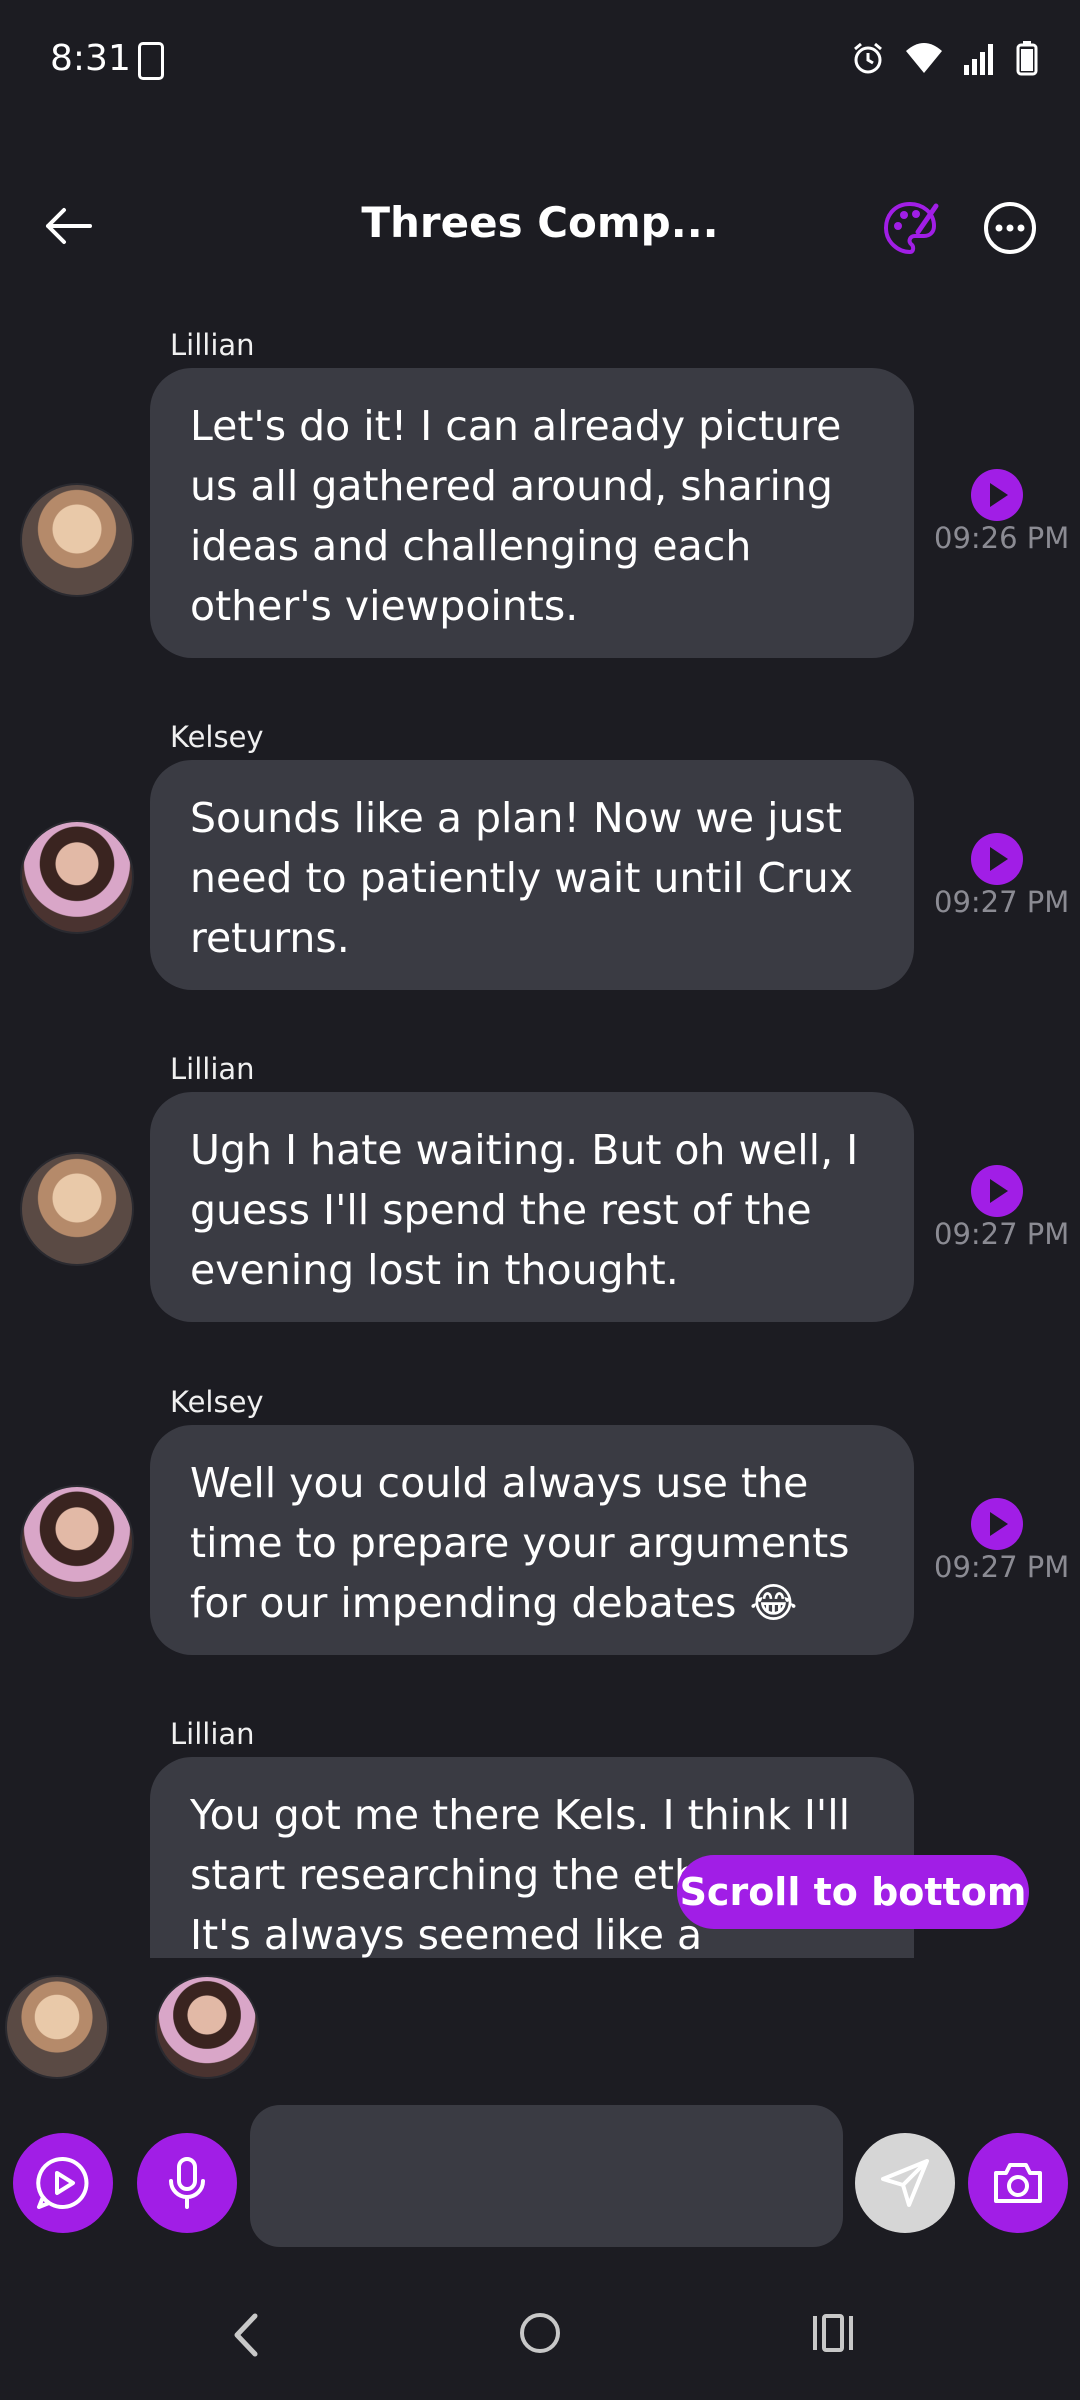  I want to click on send-icon, so click(905, 2183).